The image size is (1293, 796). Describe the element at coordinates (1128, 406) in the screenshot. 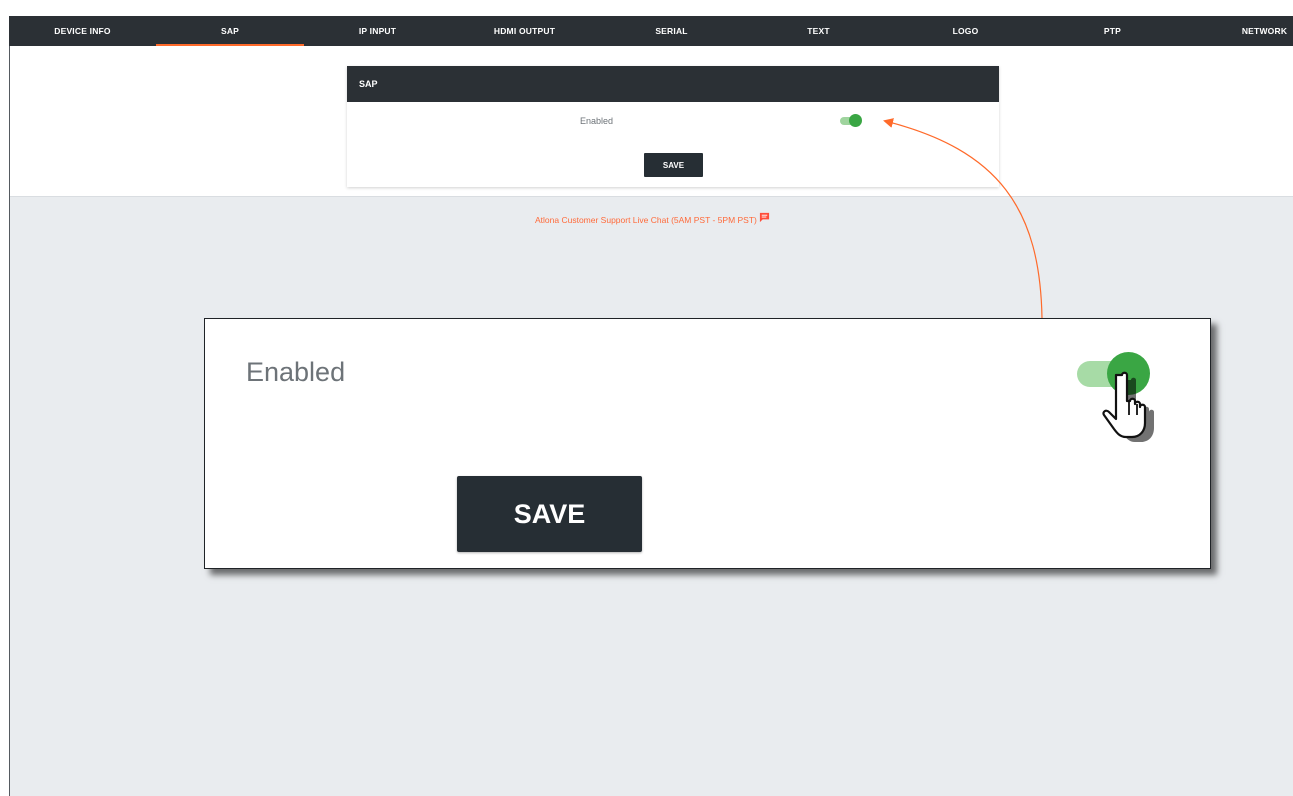

I see `hand-pointer-icon` at that location.